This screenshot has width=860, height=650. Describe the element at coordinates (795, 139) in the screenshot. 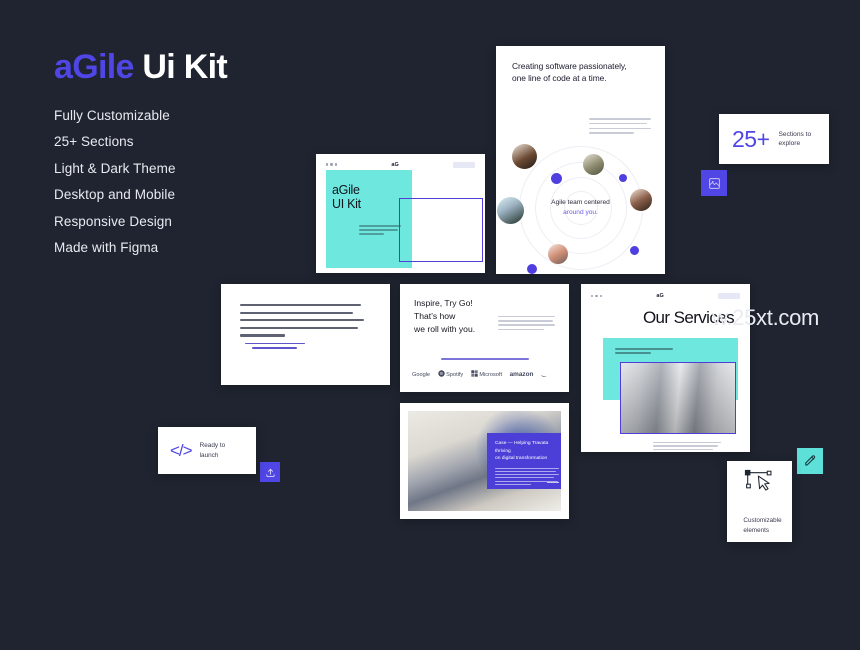

I see `sections-caption: Sections to explore` at that location.